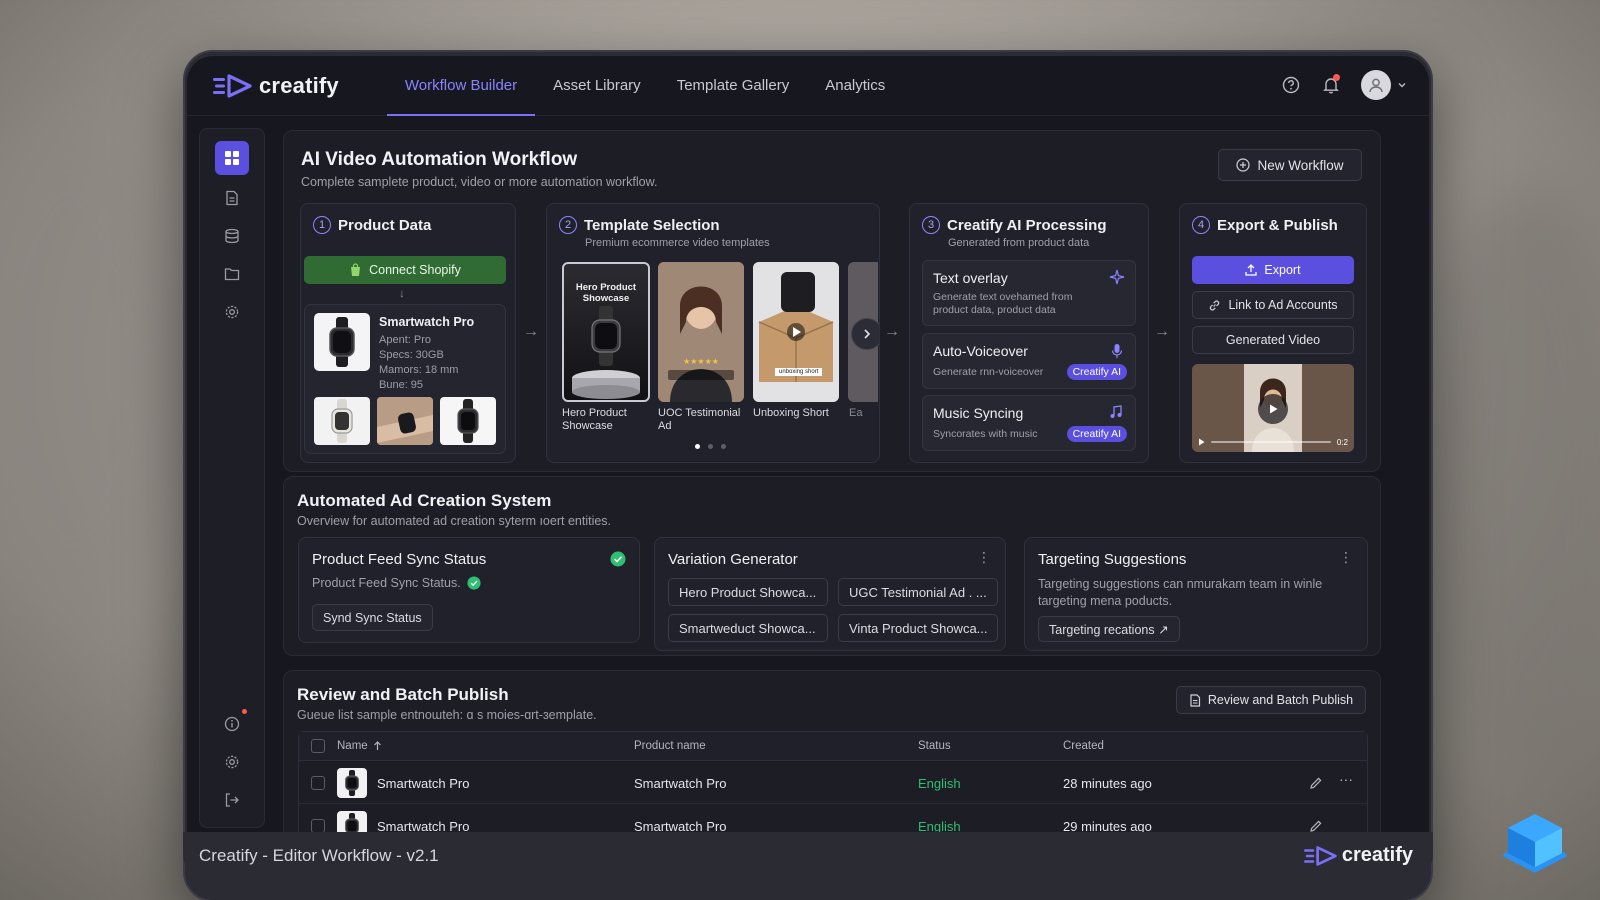 This screenshot has width=1600, height=900. I want to click on export-button: Export, so click(1273, 270).